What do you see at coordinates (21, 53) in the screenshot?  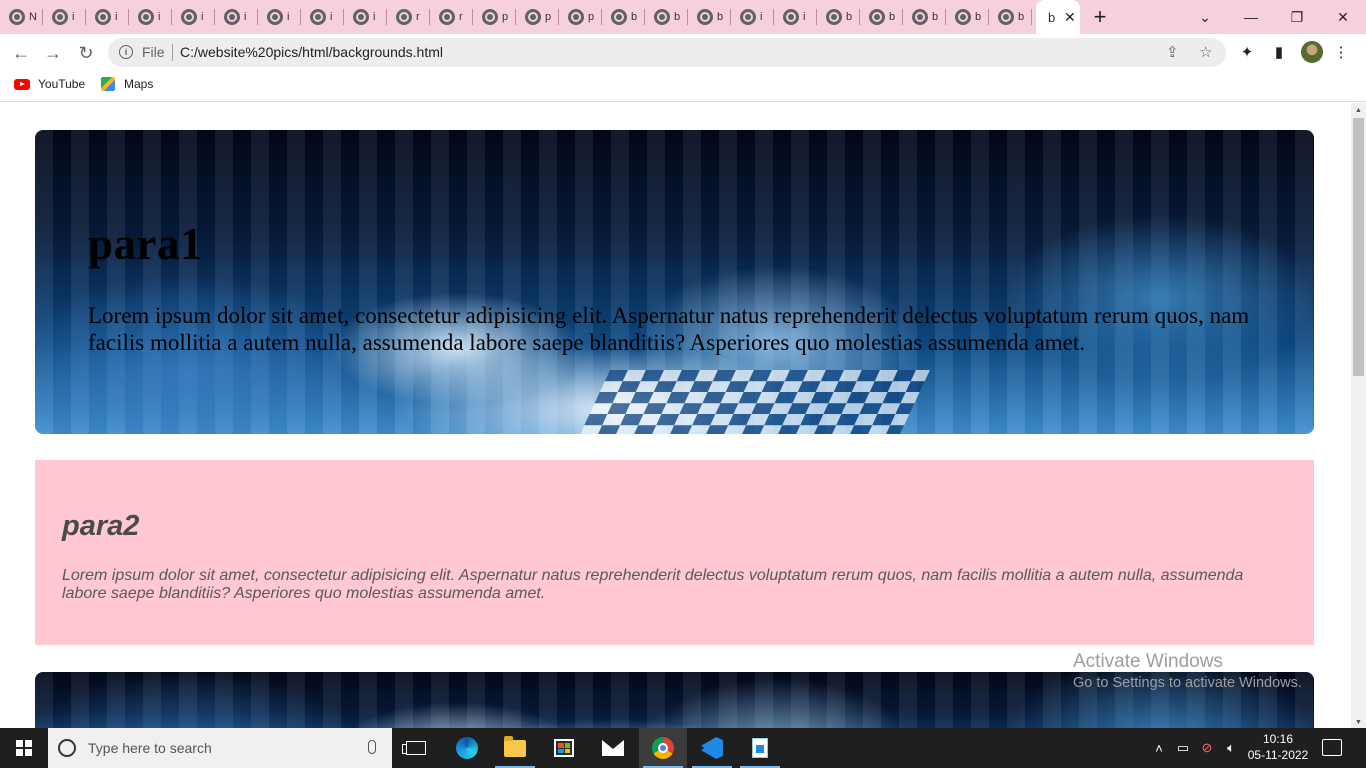 I see `back-button: ←` at bounding box center [21, 53].